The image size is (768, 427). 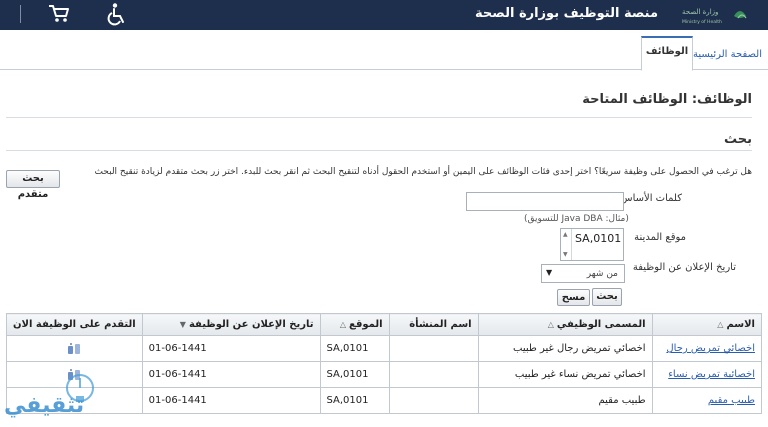 I want to click on posting-date-value: من شهر, so click(x=602, y=274).